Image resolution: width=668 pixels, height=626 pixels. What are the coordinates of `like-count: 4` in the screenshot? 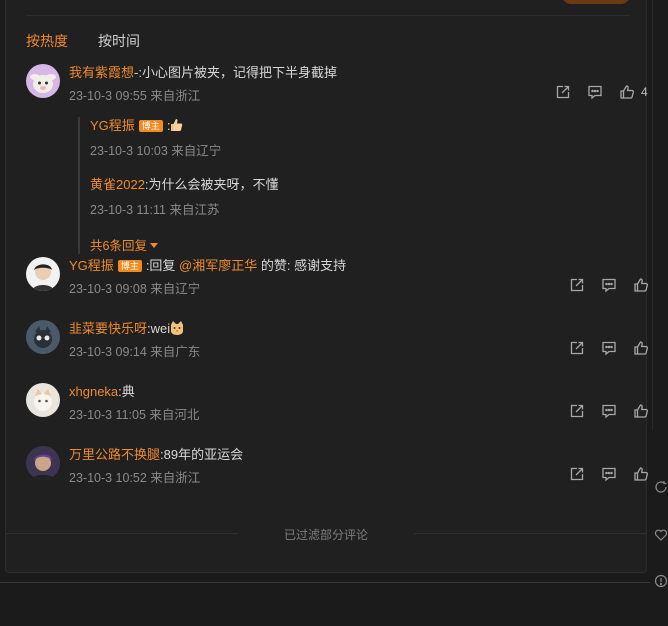 It's located at (644, 92).